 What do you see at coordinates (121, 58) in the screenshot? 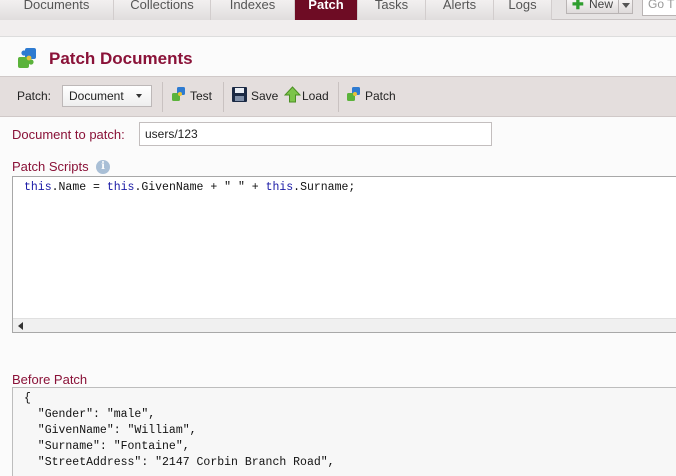
I see `page-title: Patch Documents` at bounding box center [121, 58].